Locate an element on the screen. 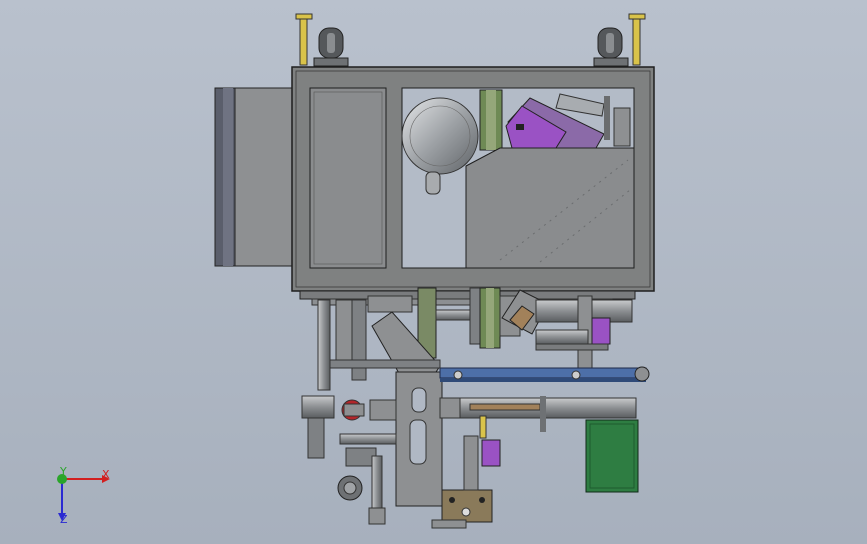 This screenshot has width=867, height=544. linear-rail is located at coordinates (491, 120).